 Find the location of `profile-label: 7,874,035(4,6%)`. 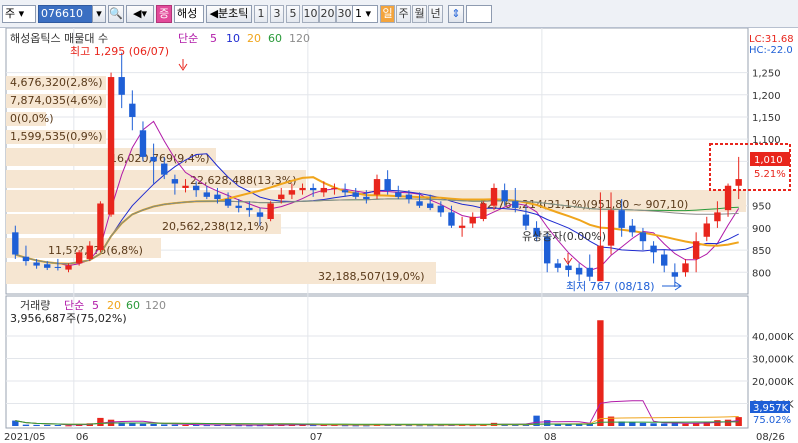

profile-label: 7,874,035(4,6%) is located at coordinates (56, 100).